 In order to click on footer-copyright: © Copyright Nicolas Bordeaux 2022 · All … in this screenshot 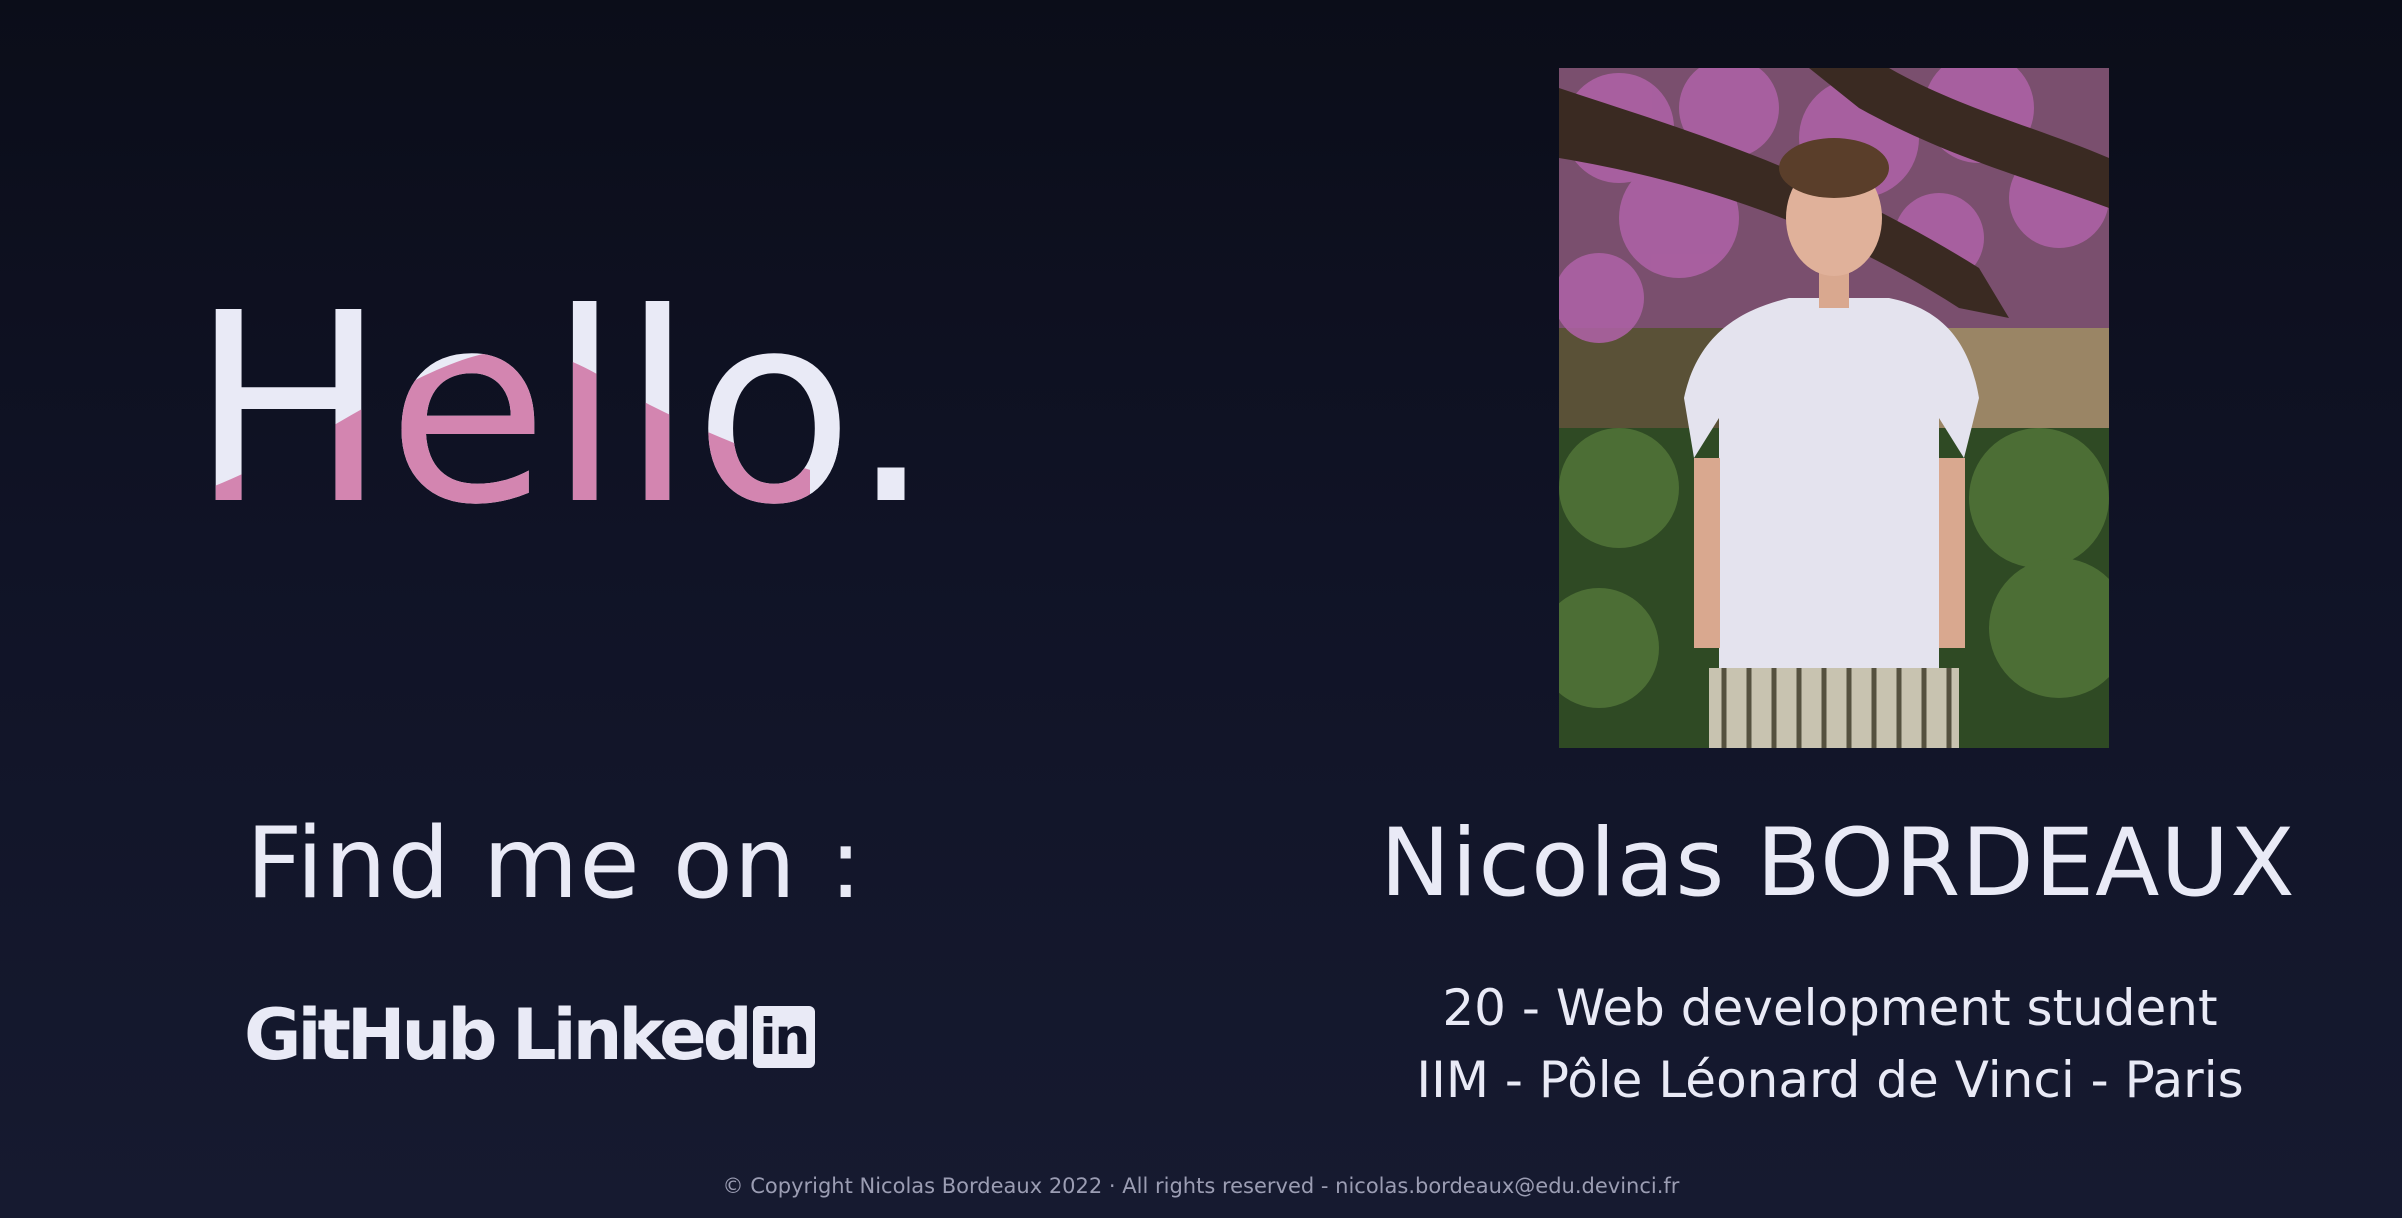, I will do `click(1201, 1186)`.